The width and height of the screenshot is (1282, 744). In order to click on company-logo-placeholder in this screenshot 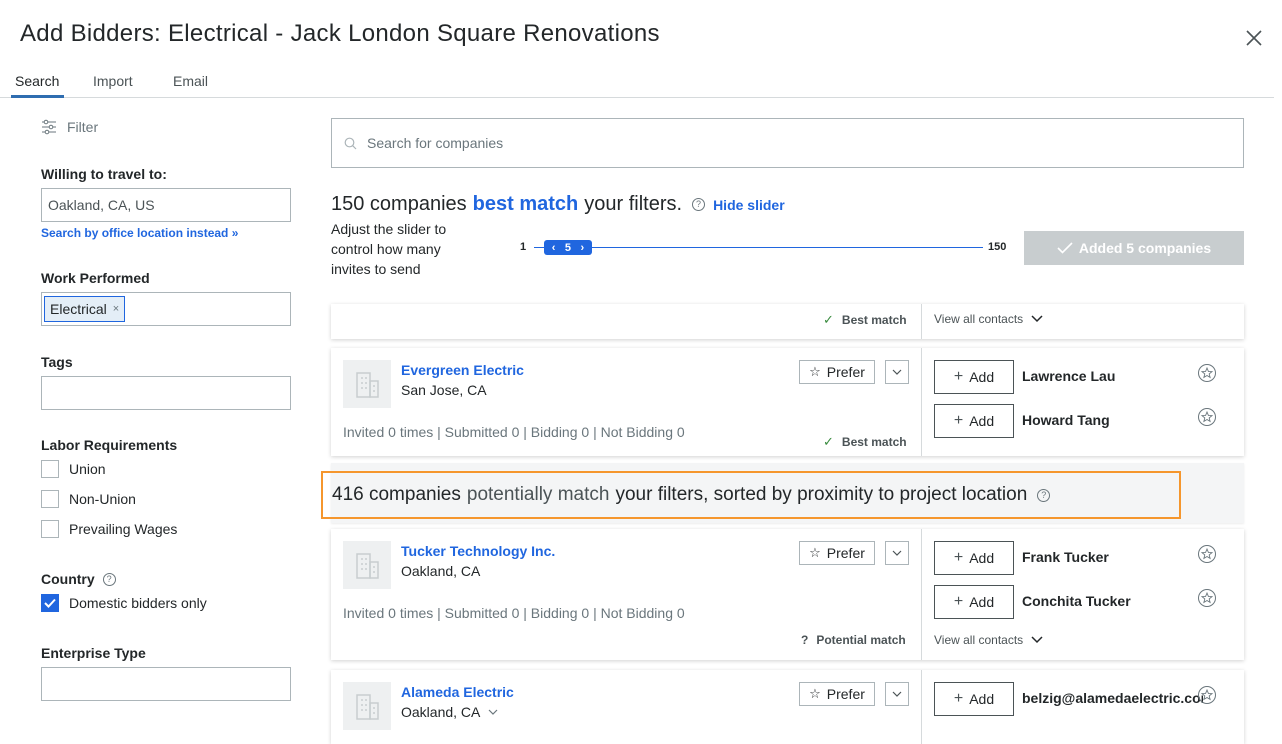, I will do `click(367, 565)`.